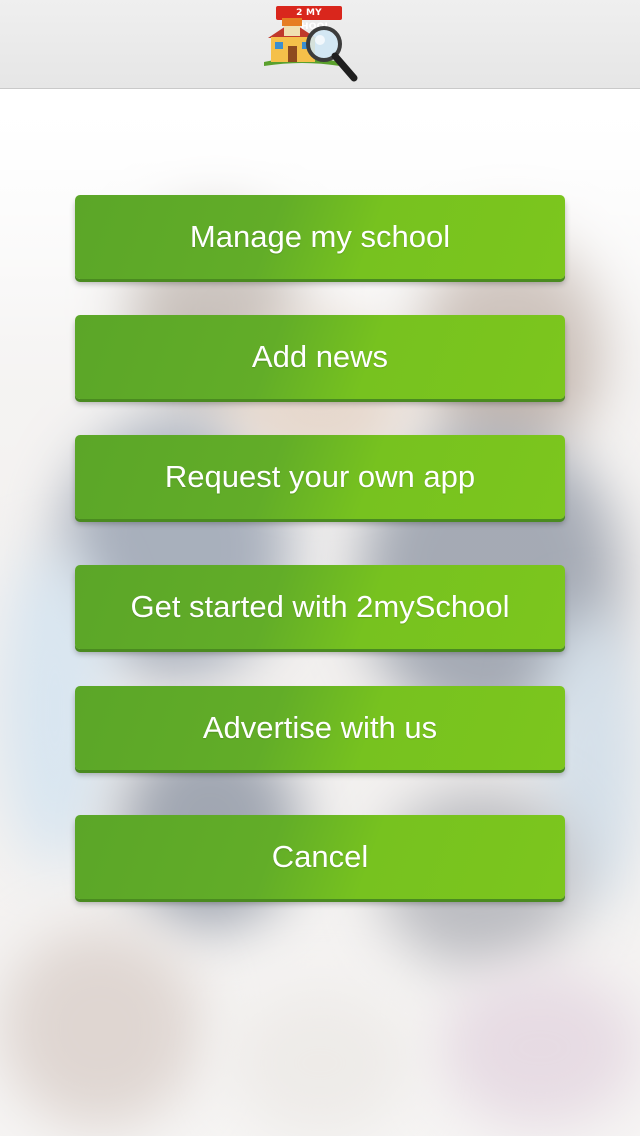  What do you see at coordinates (320, 728) in the screenshot?
I see `advertise-with-us-button: Advertise with us` at bounding box center [320, 728].